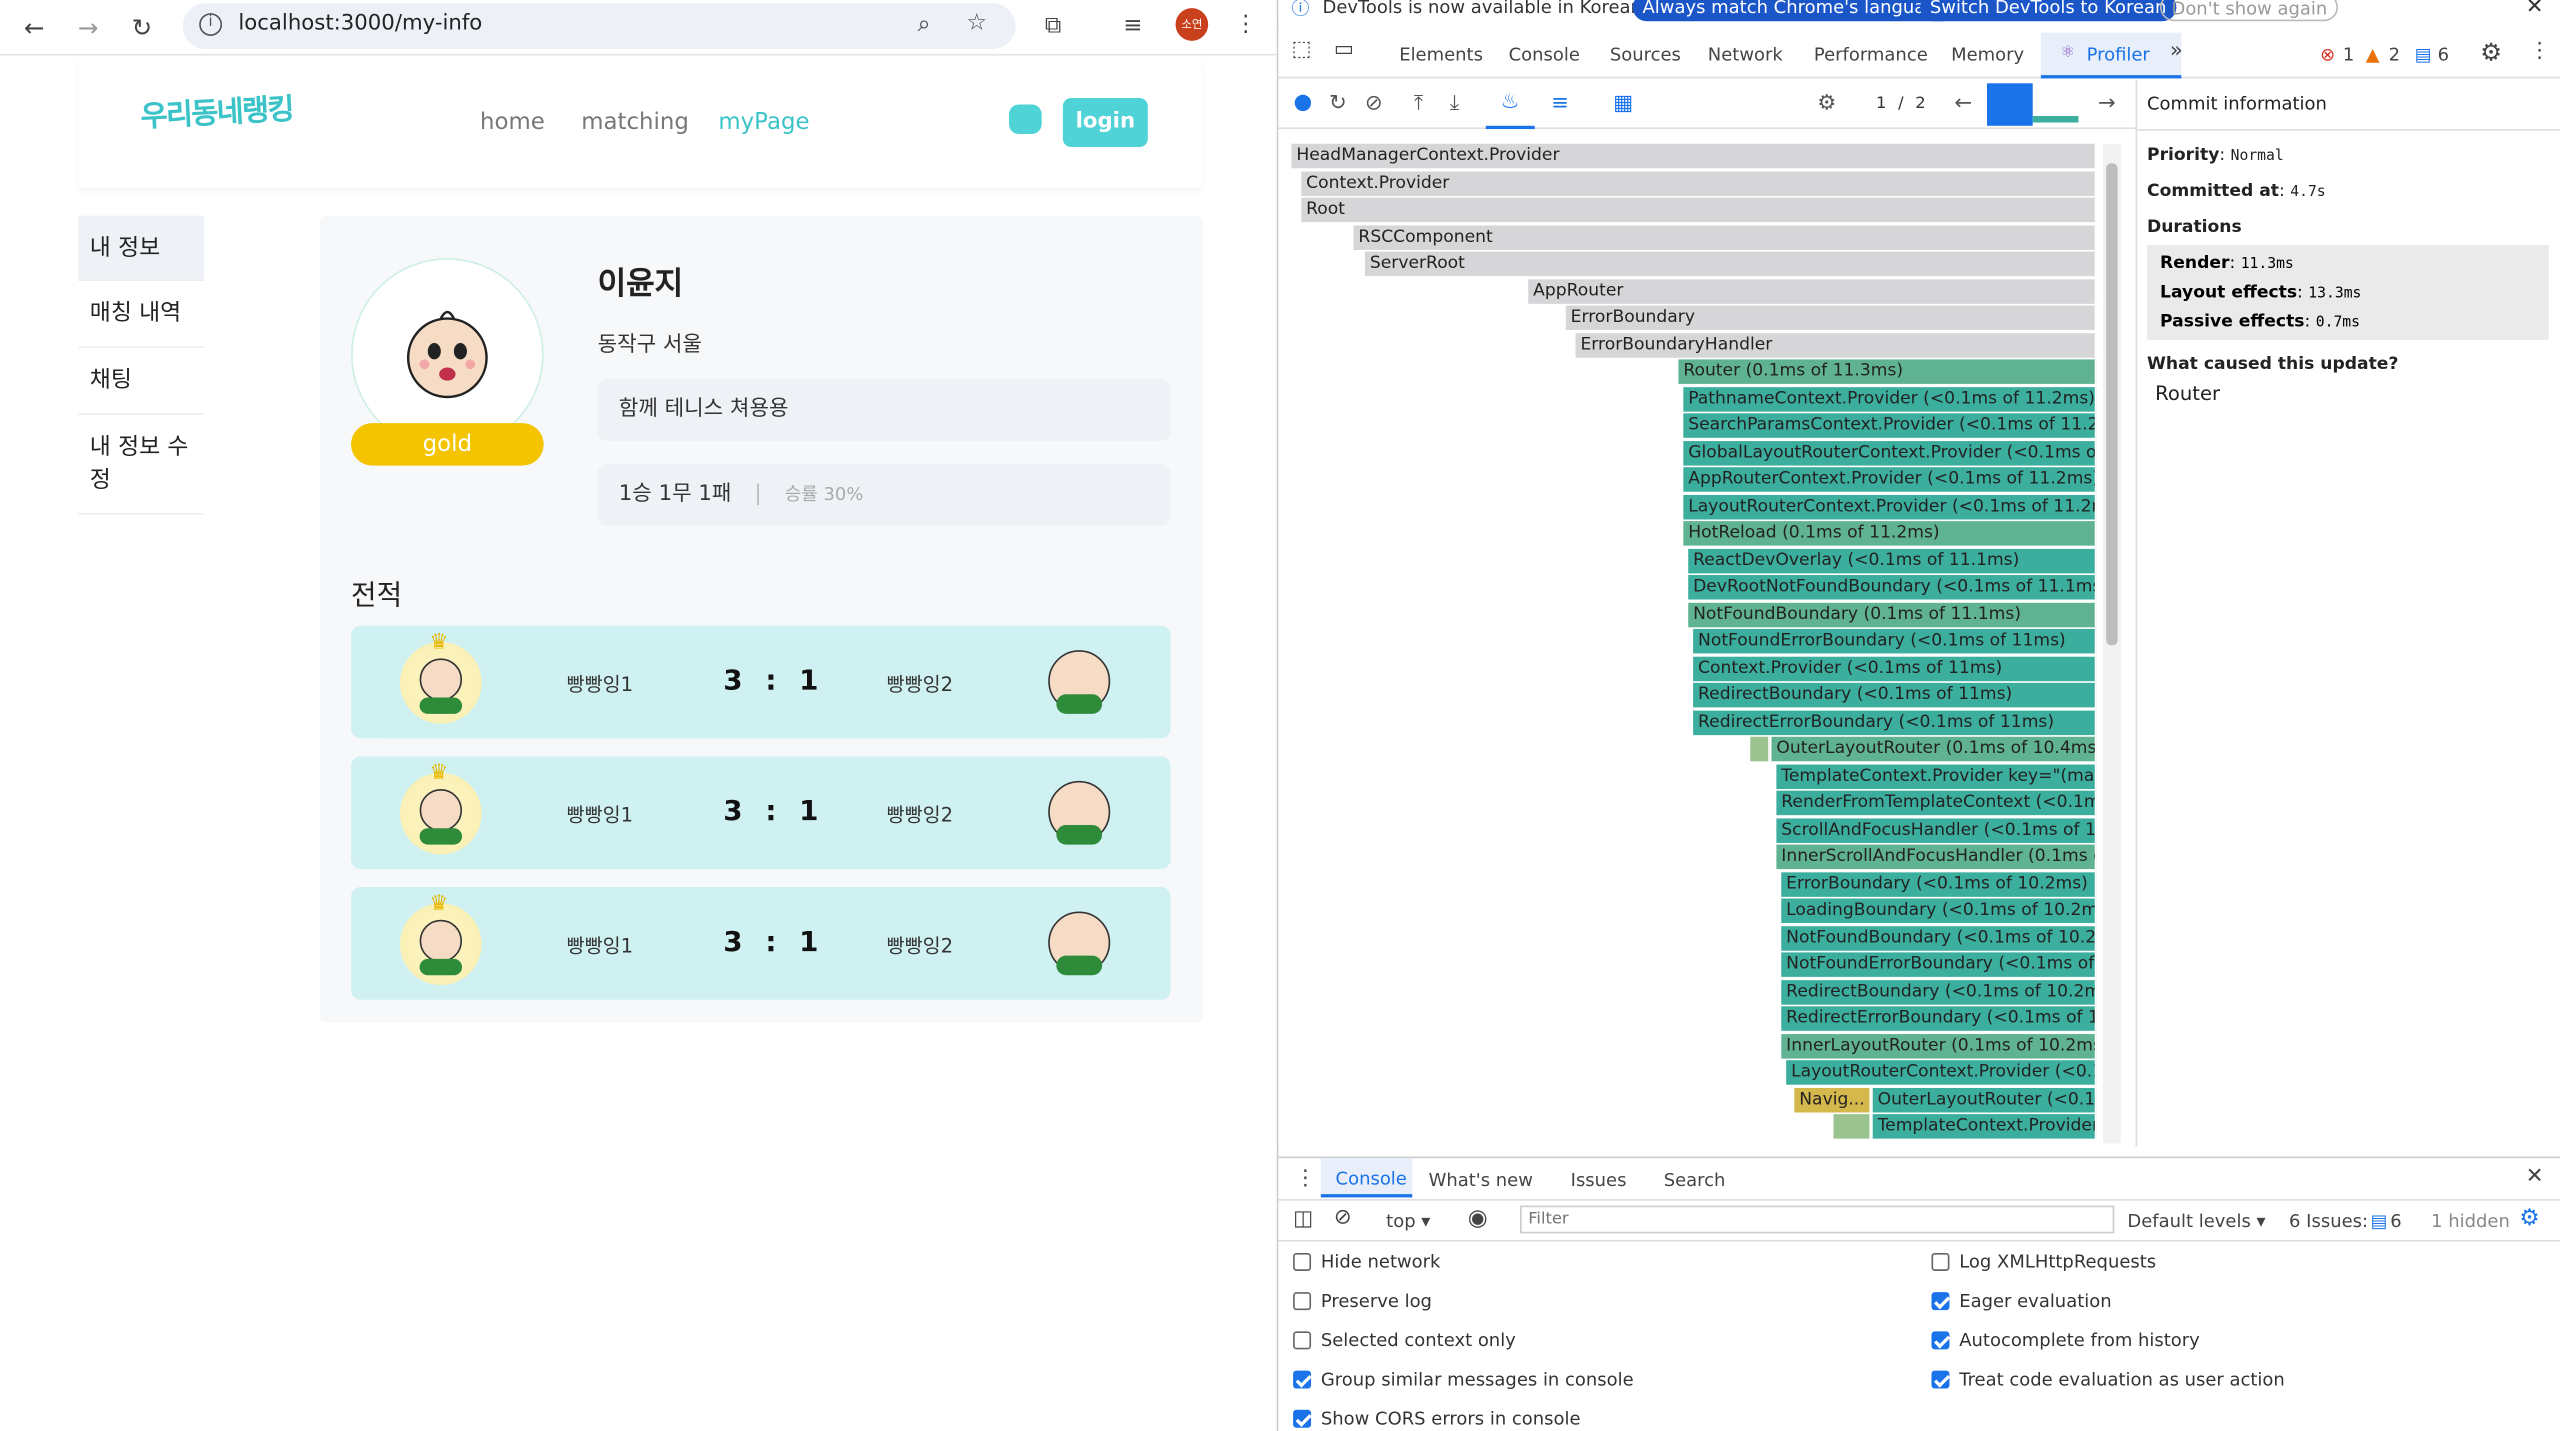 The height and width of the screenshot is (1431, 2560). Describe the element at coordinates (1984, 1100) in the screenshot. I see `flame-node: OuterLayoutRouter (<0.1m..` at that location.